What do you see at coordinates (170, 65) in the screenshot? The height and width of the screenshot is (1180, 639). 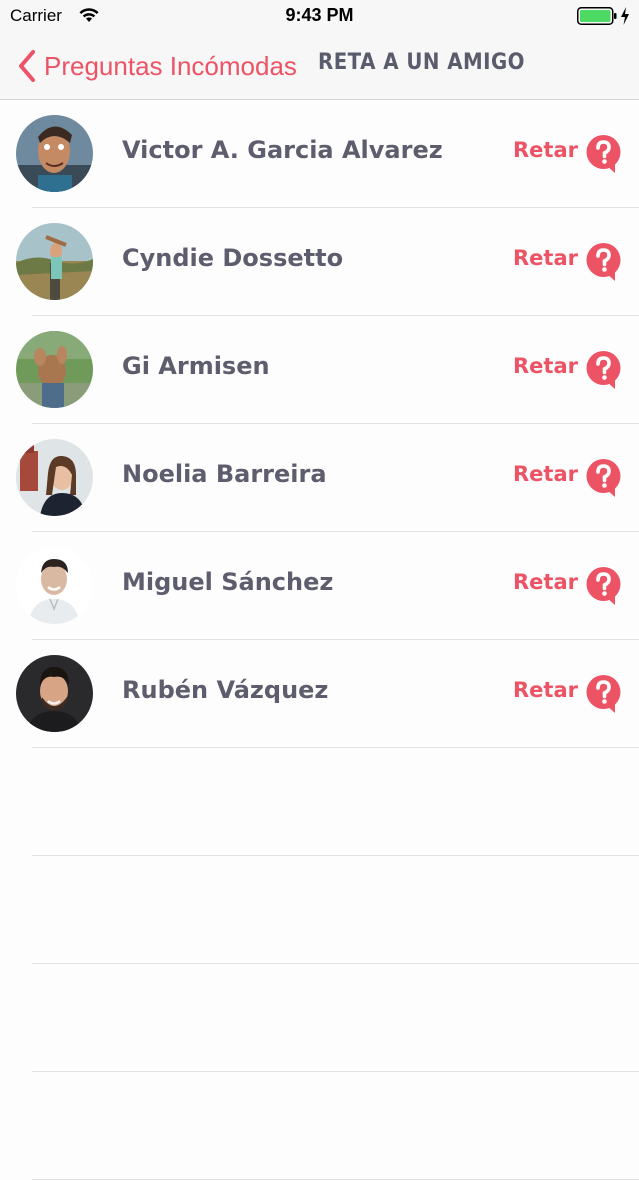 I see `back-label: Preguntas Incómodas` at bounding box center [170, 65].